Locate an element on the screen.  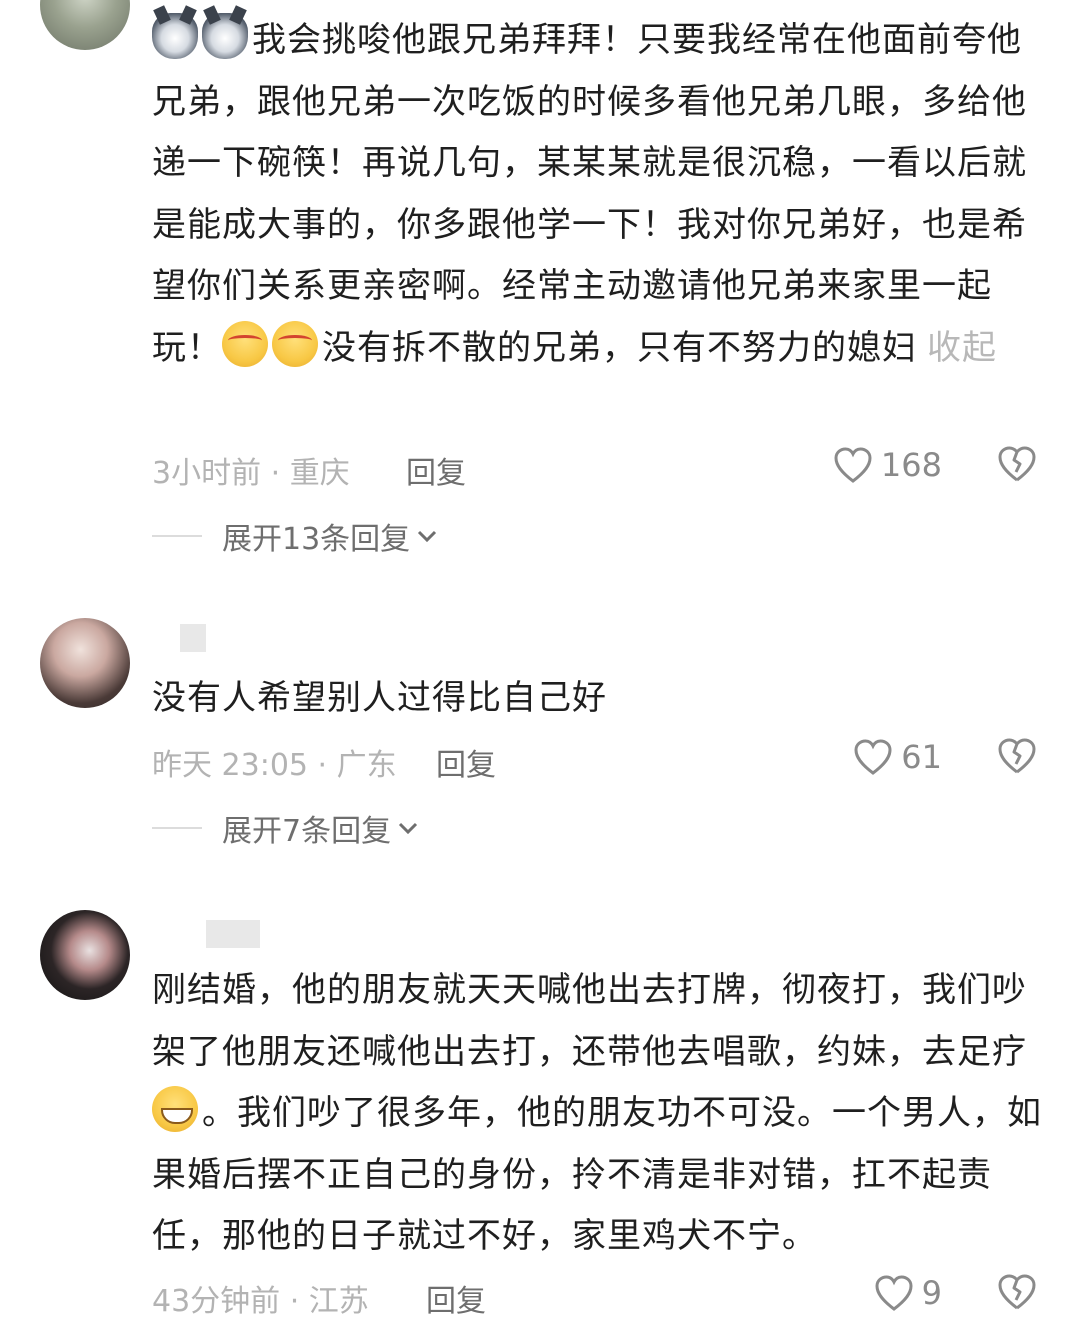
comment-meta: 昨天 23:05 · 广东 回复 61 is located at coordinates (597, 760).